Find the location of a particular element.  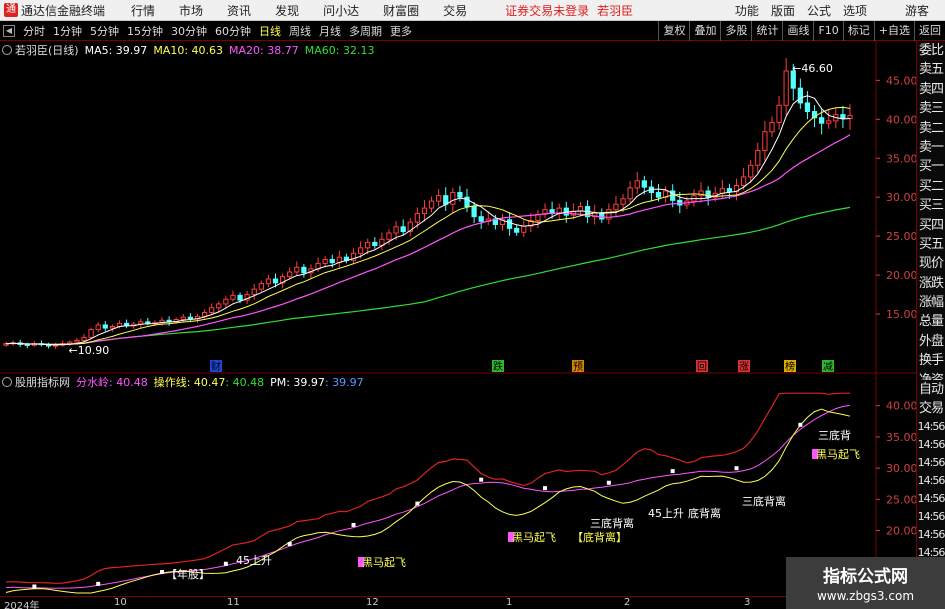

tab-monthly: 月线 is located at coordinates (330, 31).